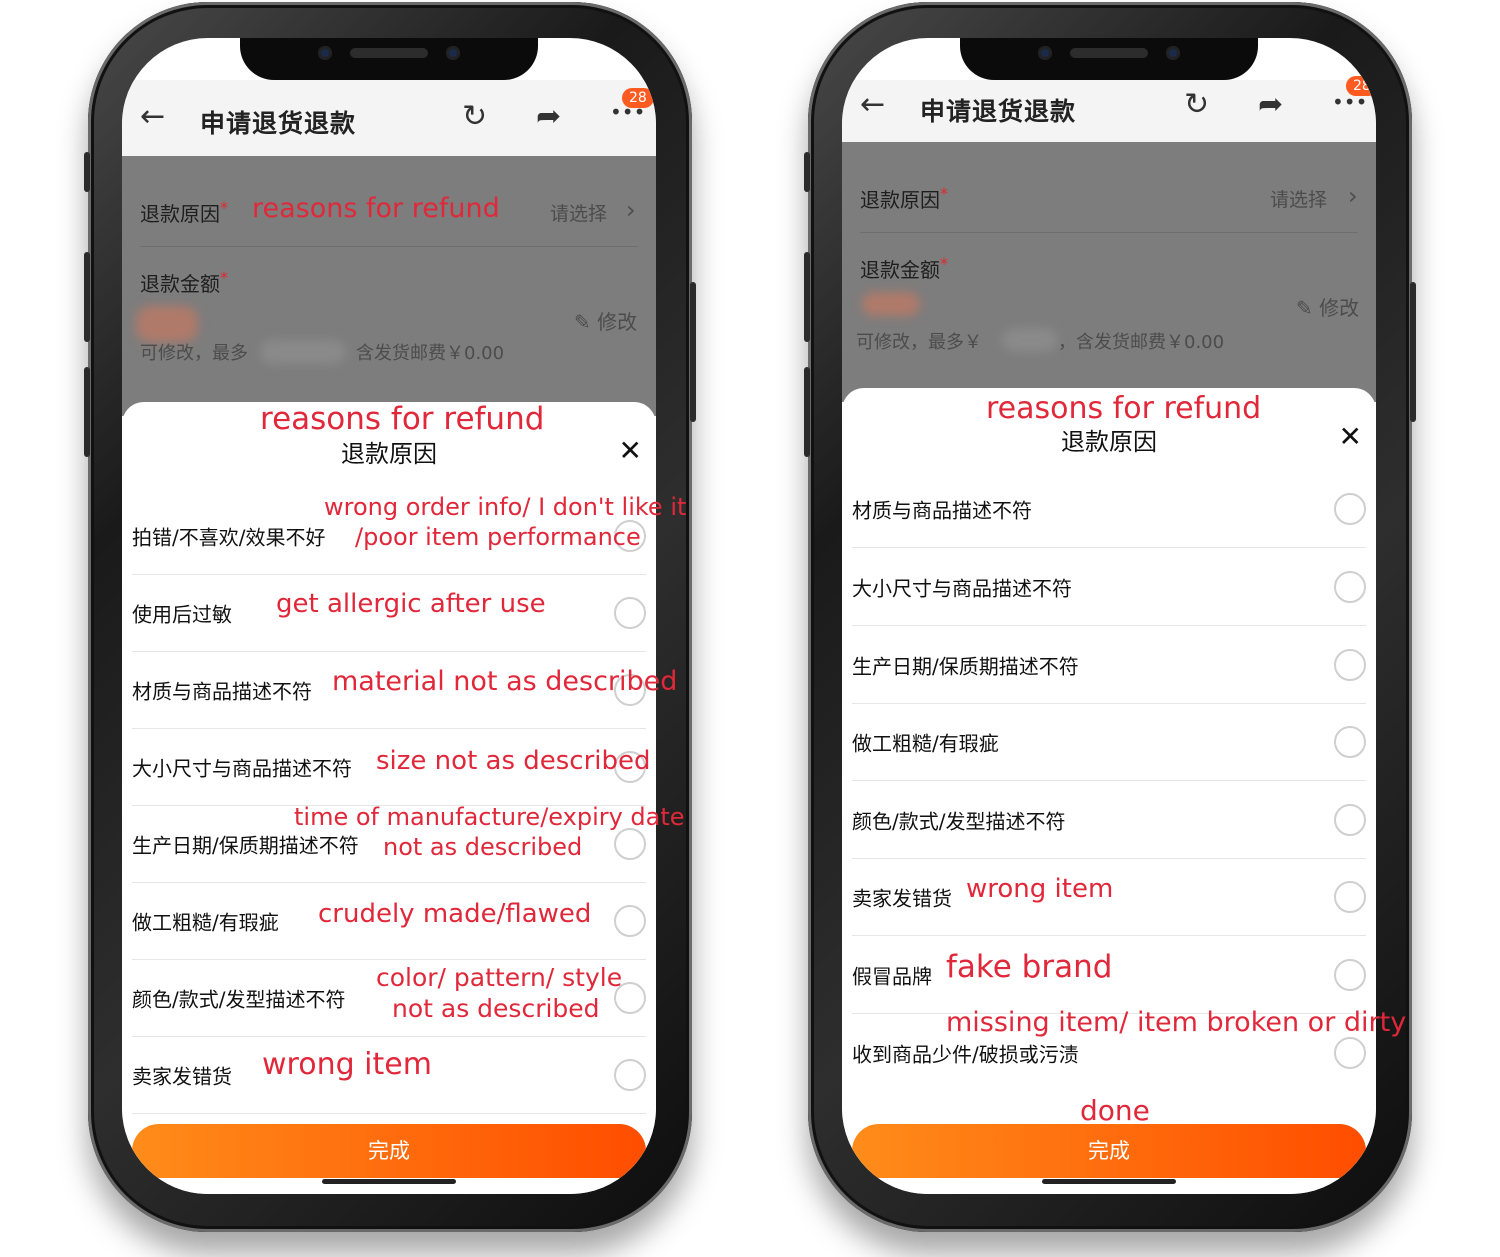 The width and height of the screenshot is (1500, 1257). Describe the element at coordinates (303, 352) in the screenshot. I see `blurred-max` at that location.